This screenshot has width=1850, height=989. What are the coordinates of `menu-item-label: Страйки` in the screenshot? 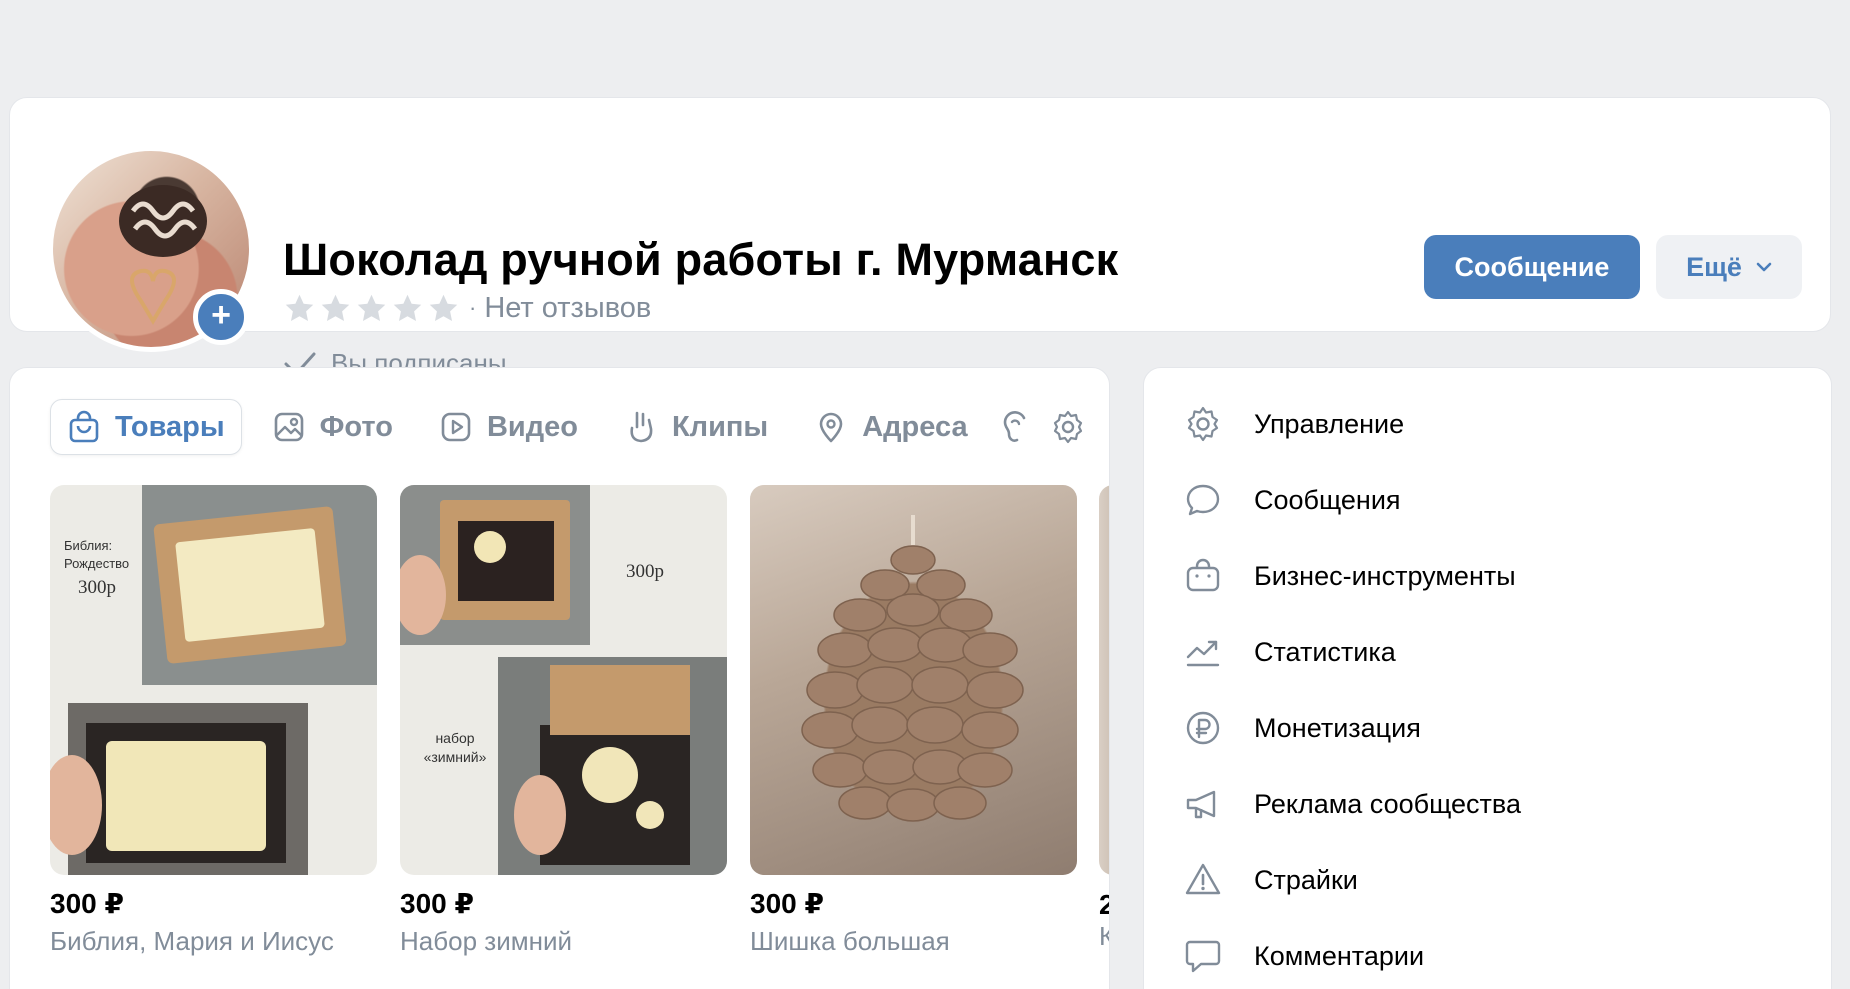 It's located at (1306, 879).